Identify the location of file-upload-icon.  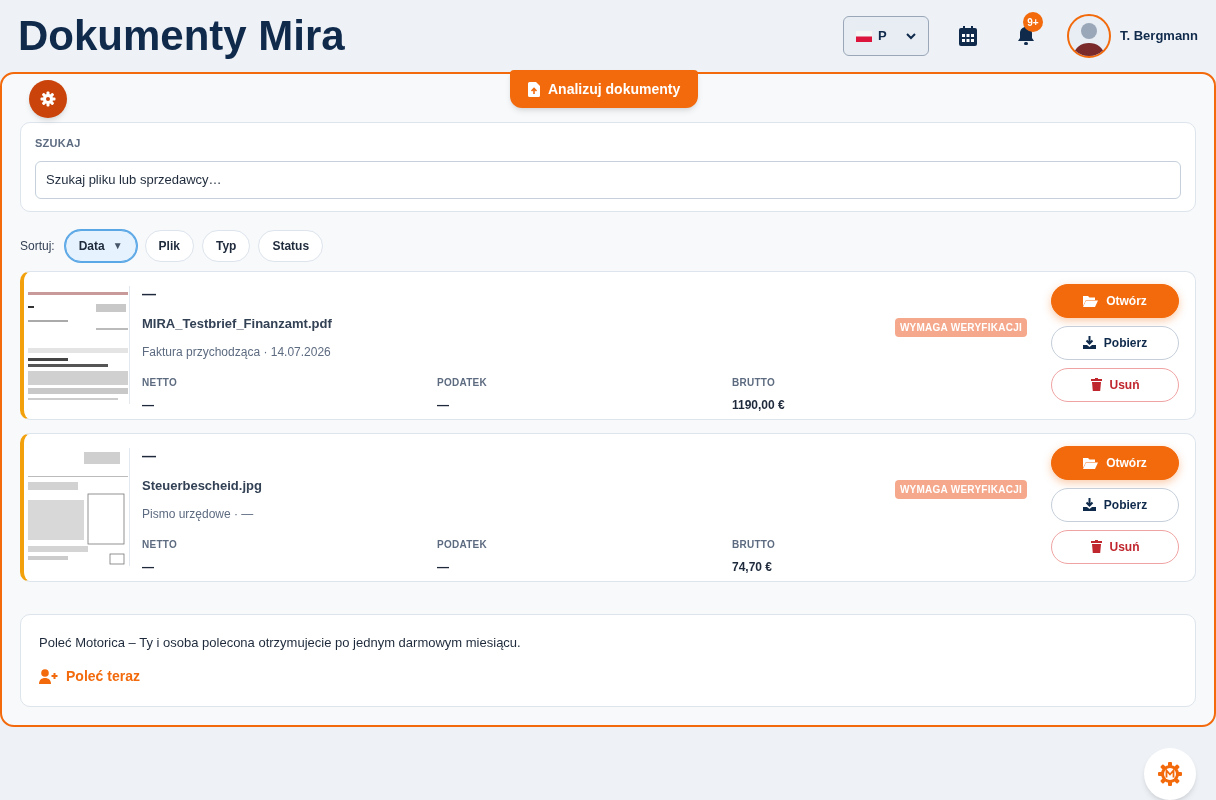
(534, 89).